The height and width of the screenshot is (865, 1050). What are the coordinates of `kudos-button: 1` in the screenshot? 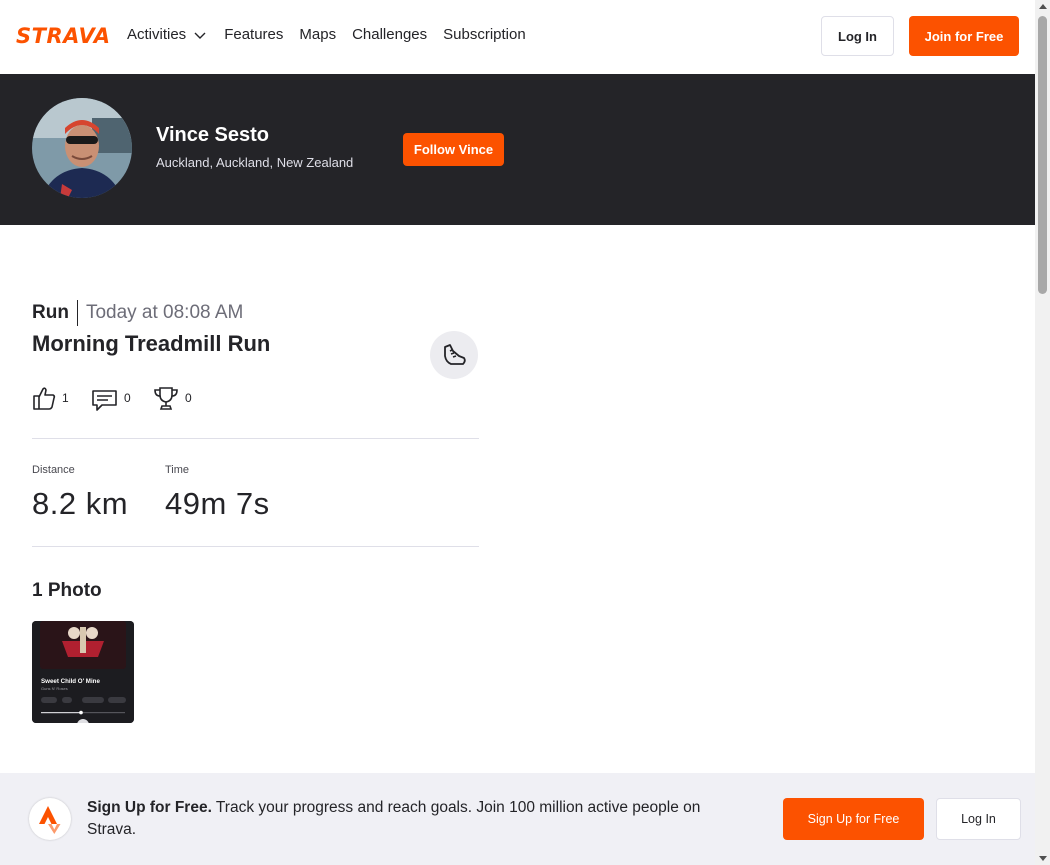 It's located at (50, 398).